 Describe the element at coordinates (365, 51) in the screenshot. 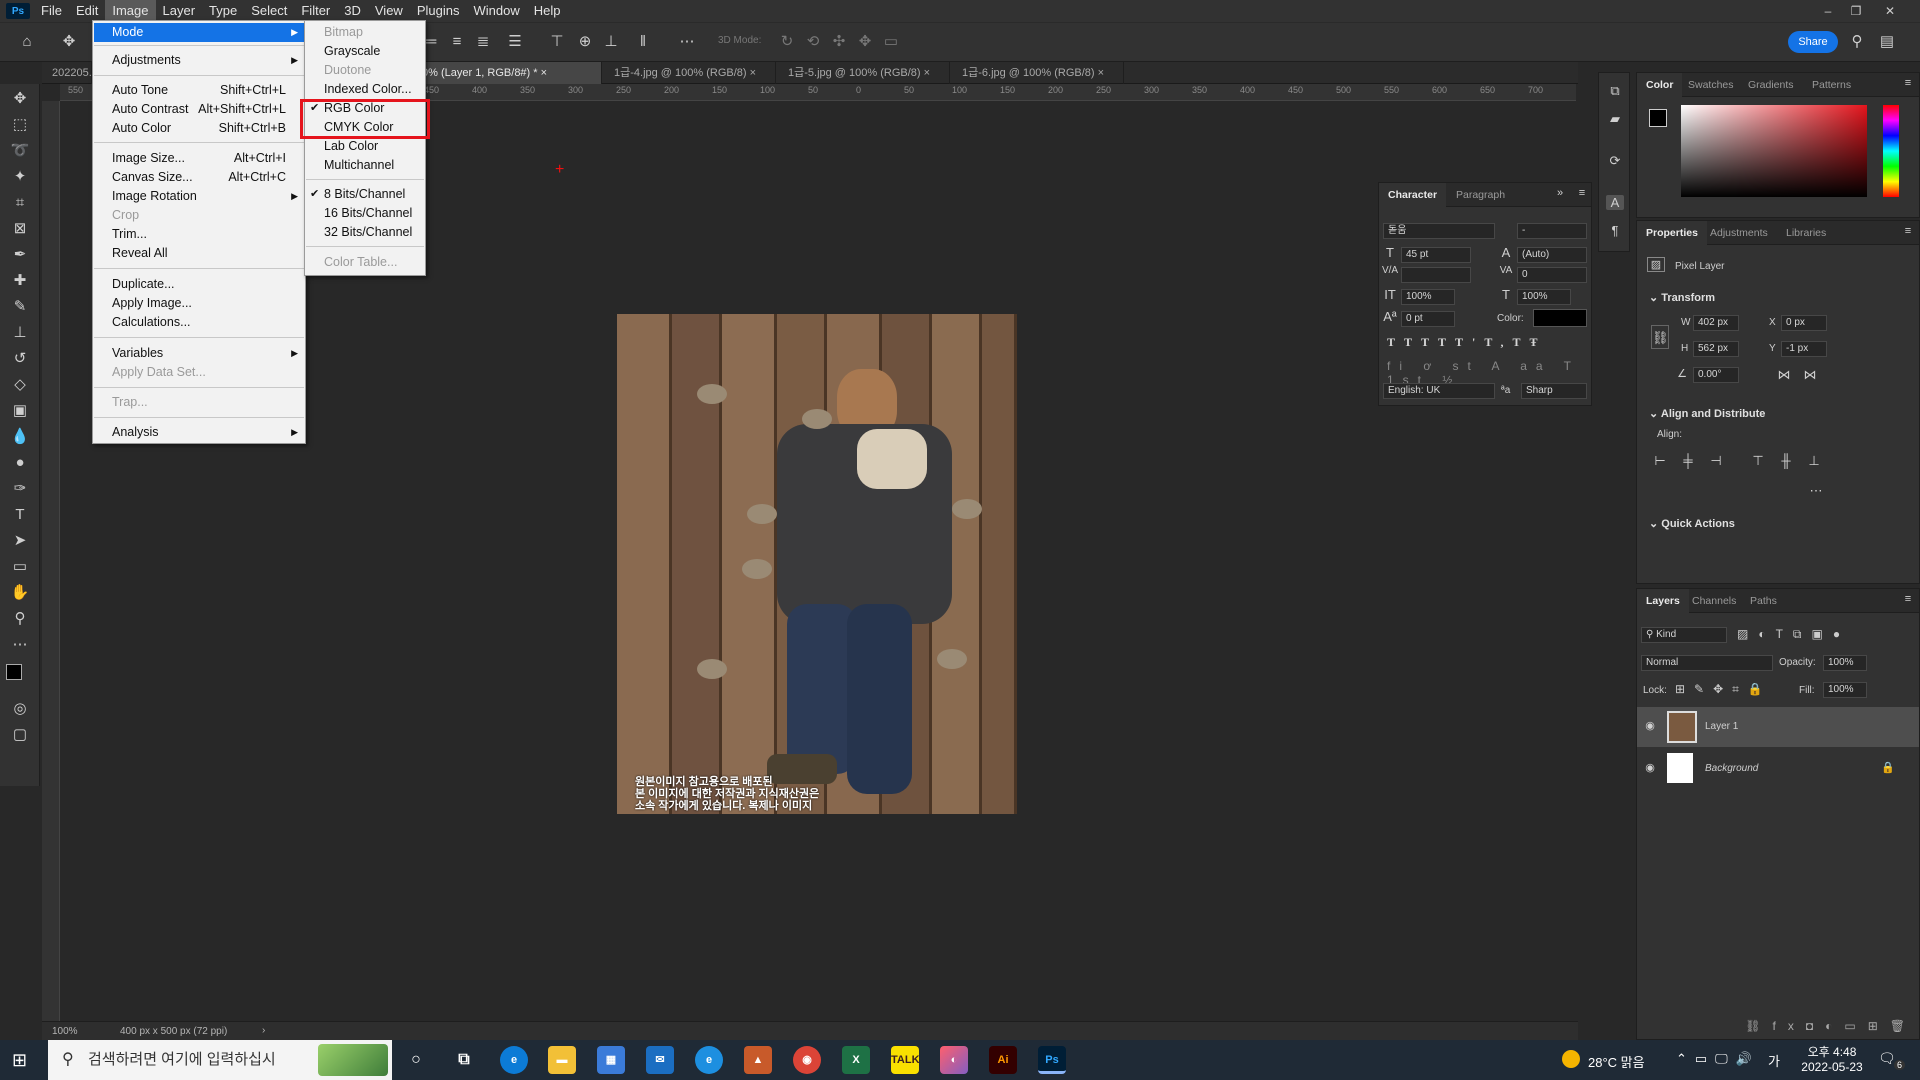

I see `mode-grayscale: Grayscale` at that location.